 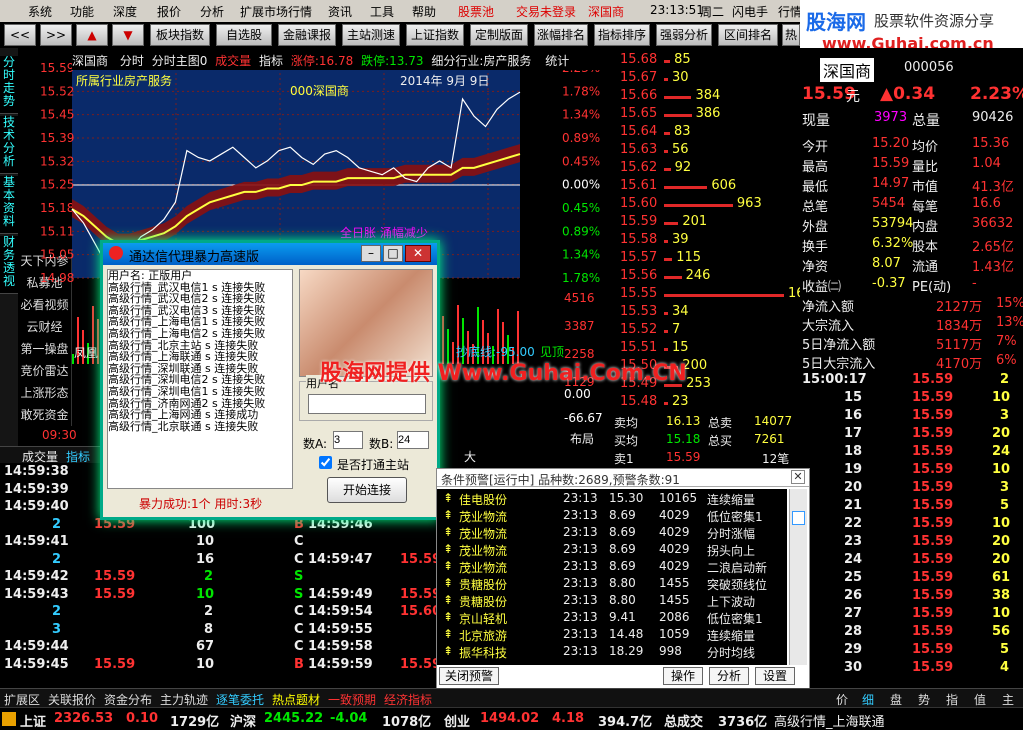 What do you see at coordinates (56, 35) in the screenshot?
I see `page-forward-button: >>` at bounding box center [56, 35].